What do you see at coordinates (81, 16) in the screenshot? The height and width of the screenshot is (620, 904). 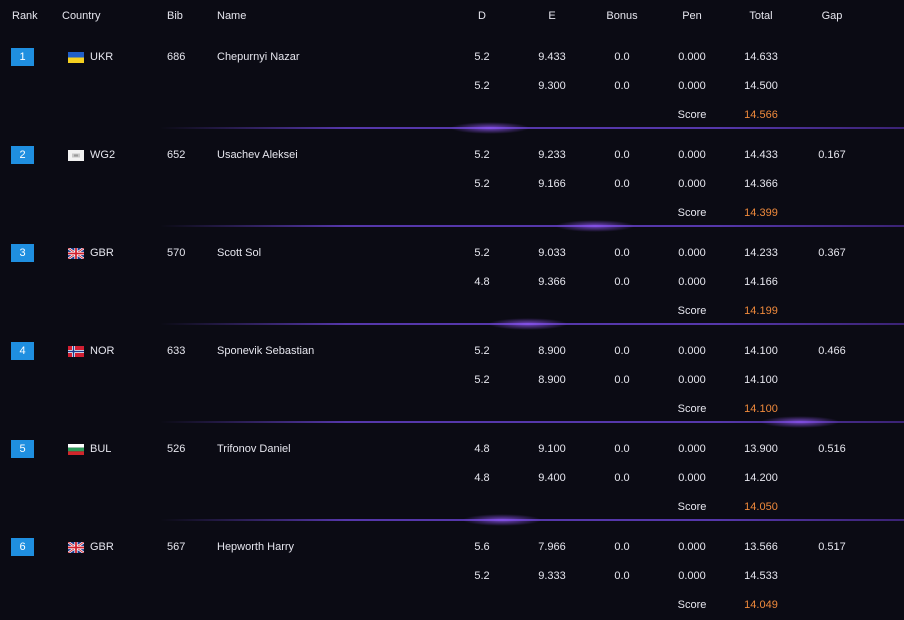 I see `header-country: Country` at bounding box center [81, 16].